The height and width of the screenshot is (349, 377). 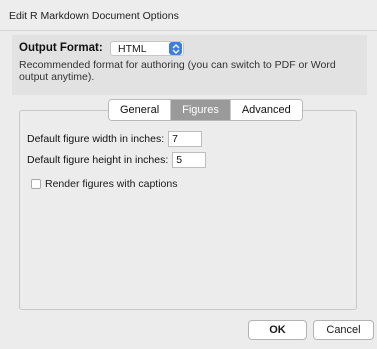 I want to click on tab-bar: General Figures Advanced, so click(x=205, y=110).